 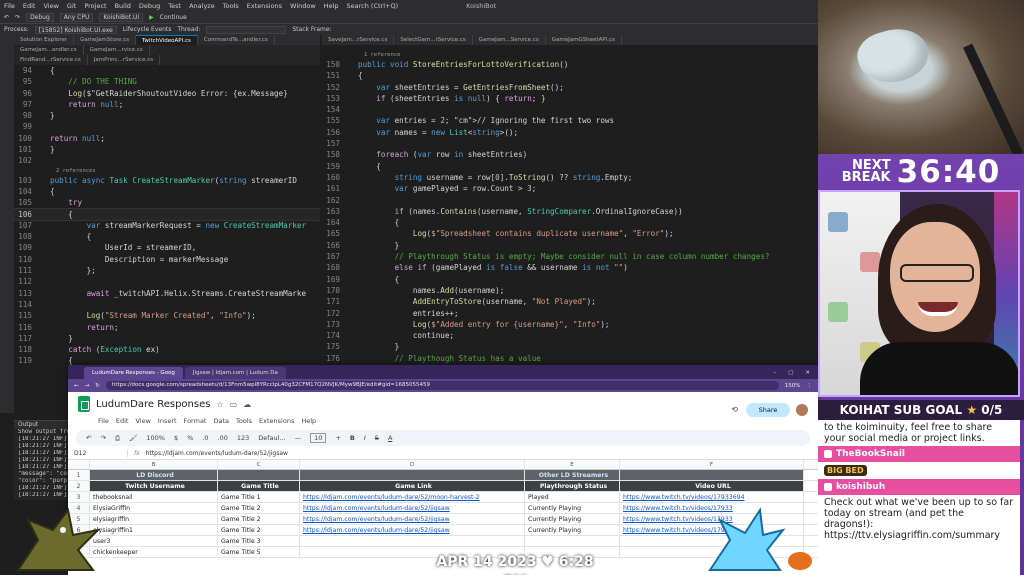 What do you see at coordinates (167, 236) in the screenshot?
I see `code-line: 108 {` at bounding box center [167, 236].